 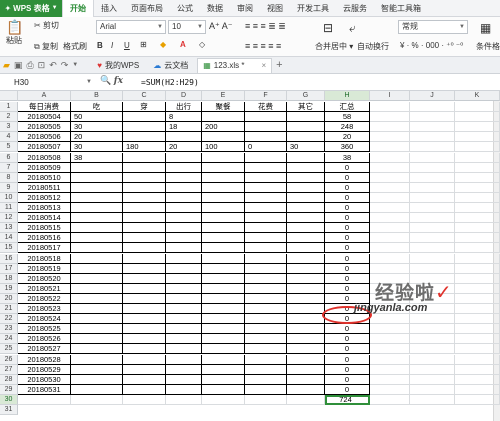 What do you see at coordinates (347, 360) in the screenshot?
I see `cell-h26: 0` at bounding box center [347, 360].